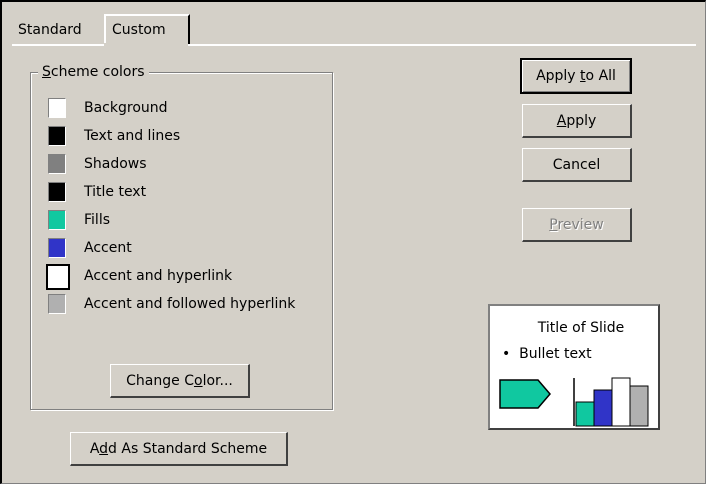 This screenshot has height=484, width=706. What do you see at coordinates (580, 224) in the screenshot?
I see `preview-rest: review` at bounding box center [580, 224].